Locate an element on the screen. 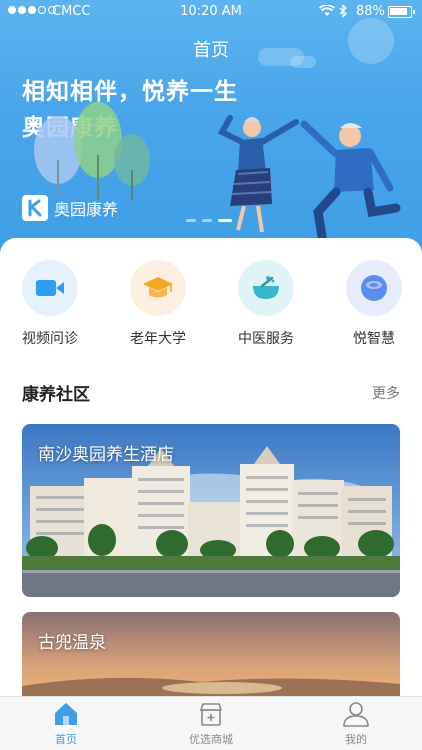 Image resolution: width=422 pixels, height=750 pixels. quick-entry-label: 老年大学 is located at coordinates (158, 339).